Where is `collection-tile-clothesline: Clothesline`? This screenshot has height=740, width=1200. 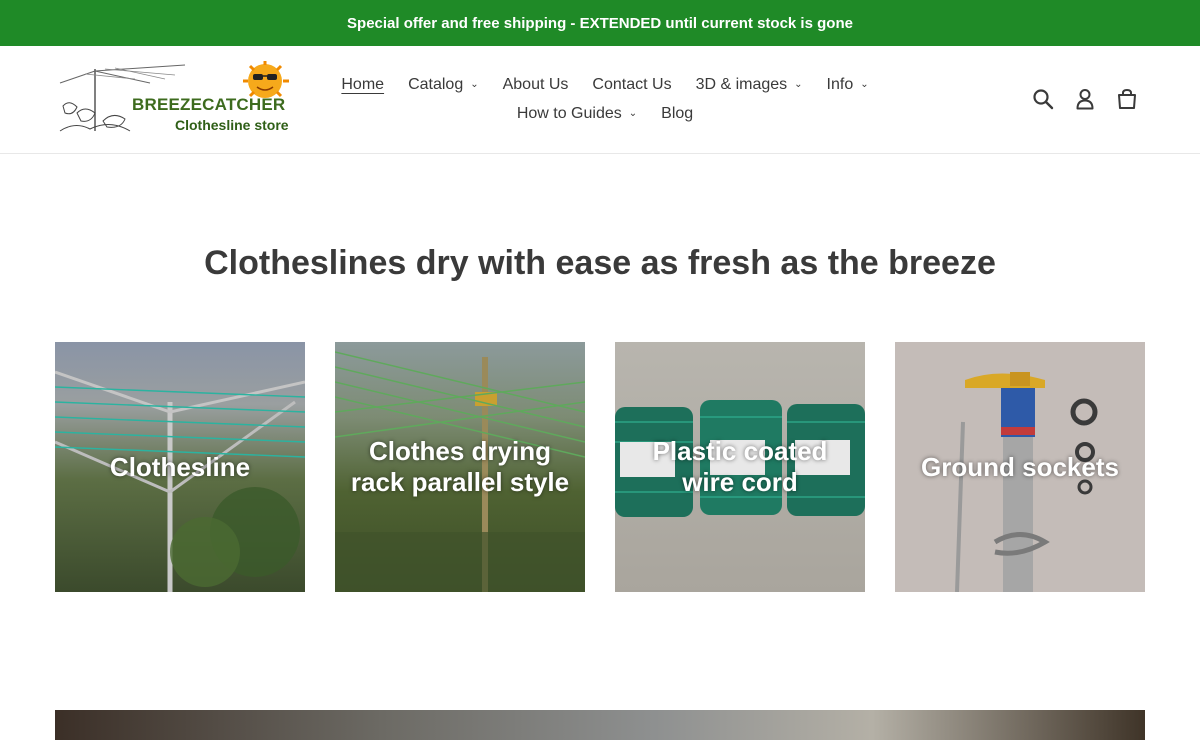 collection-tile-clothesline: Clothesline is located at coordinates (180, 467).